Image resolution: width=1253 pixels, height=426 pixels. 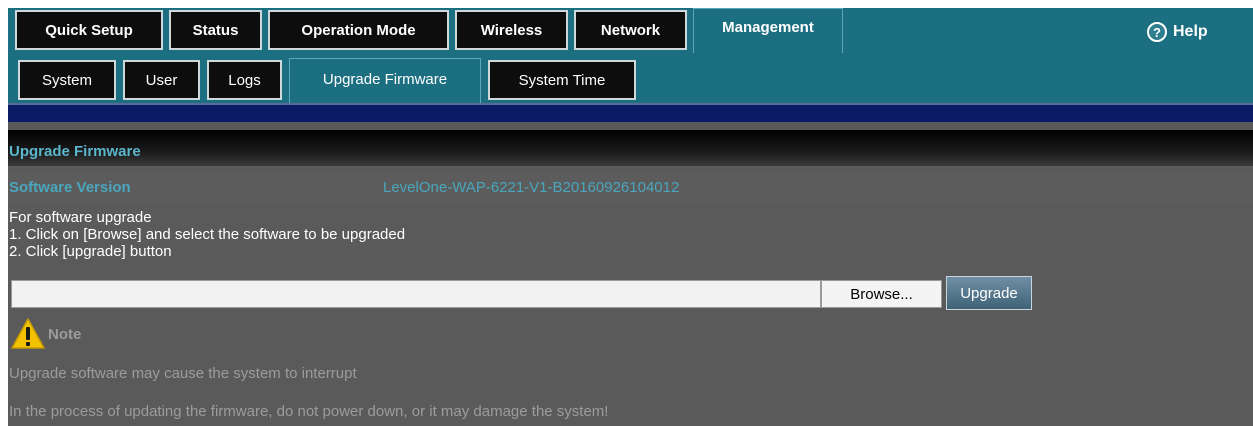 I want to click on tab-status: Status, so click(x=215, y=30).